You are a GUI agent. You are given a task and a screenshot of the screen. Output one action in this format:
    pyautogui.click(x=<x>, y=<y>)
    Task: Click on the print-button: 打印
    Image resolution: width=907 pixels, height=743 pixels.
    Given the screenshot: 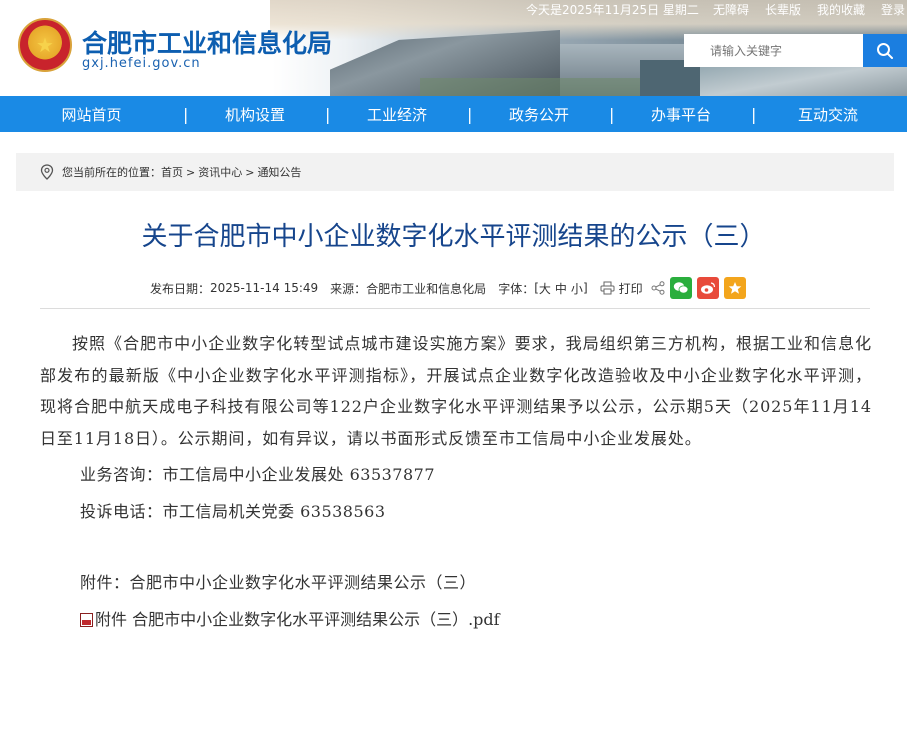 What is the action you would take?
    pyautogui.click(x=621, y=288)
    